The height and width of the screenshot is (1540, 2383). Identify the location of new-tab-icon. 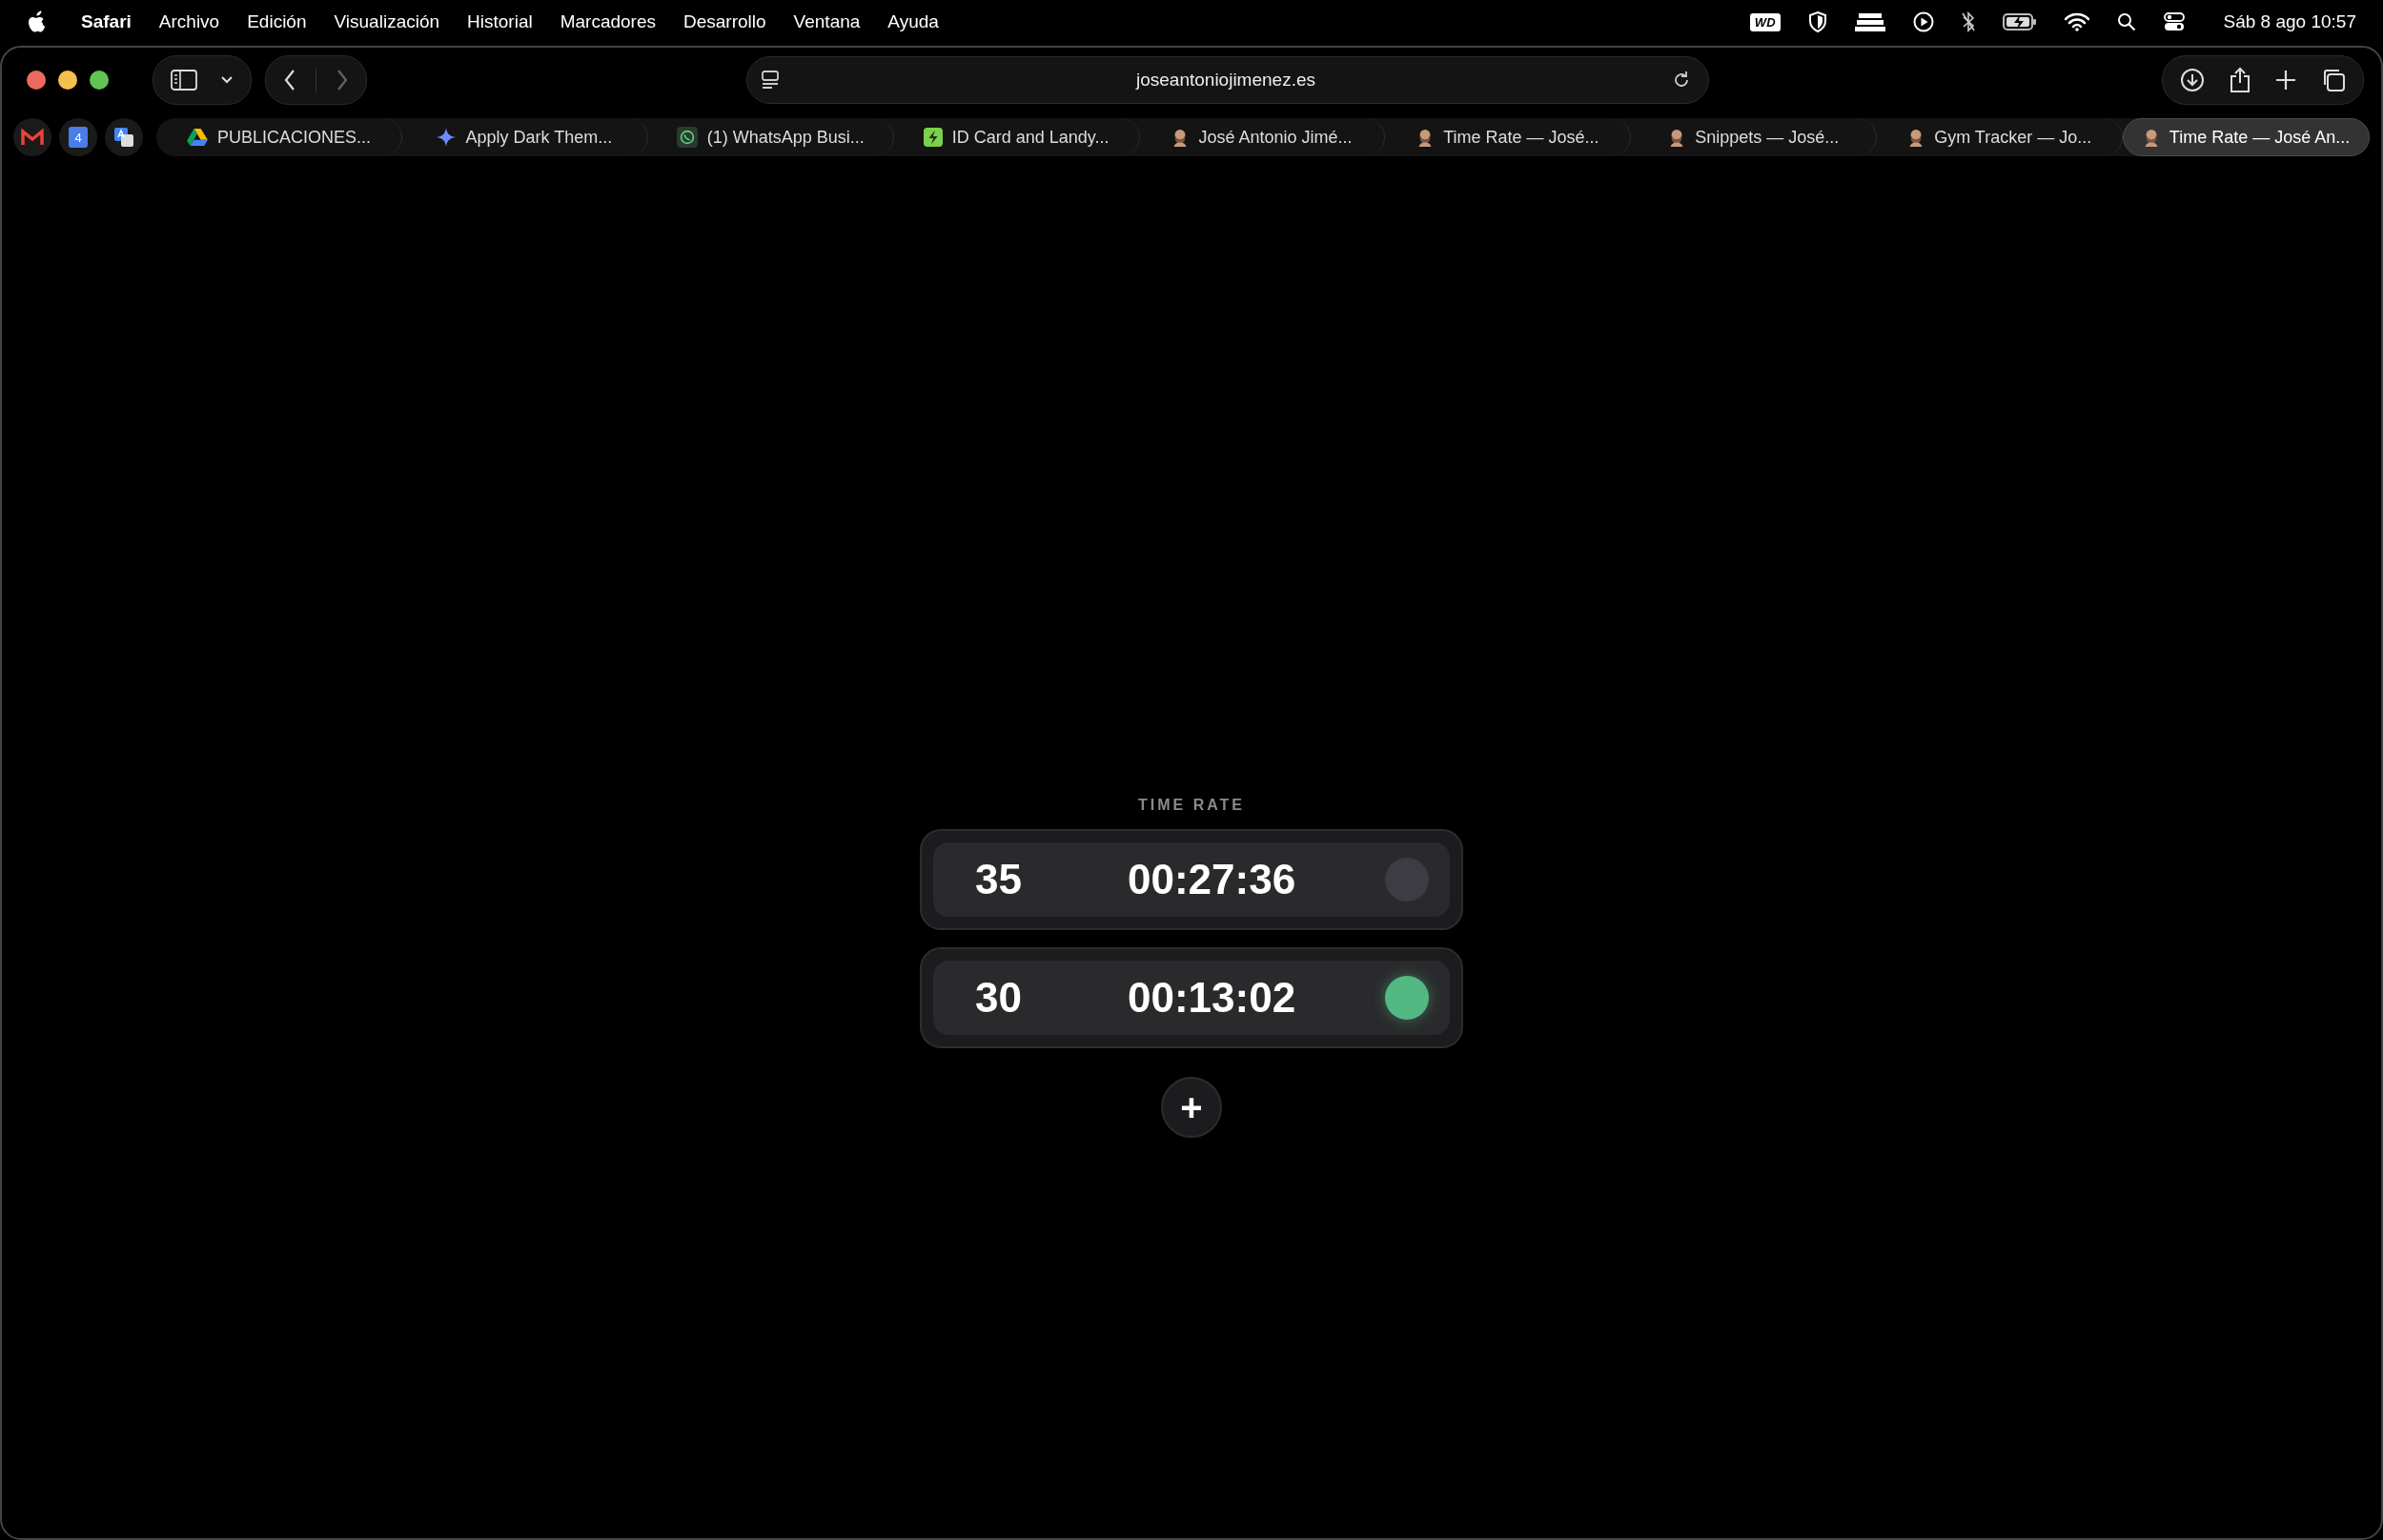
(2286, 80).